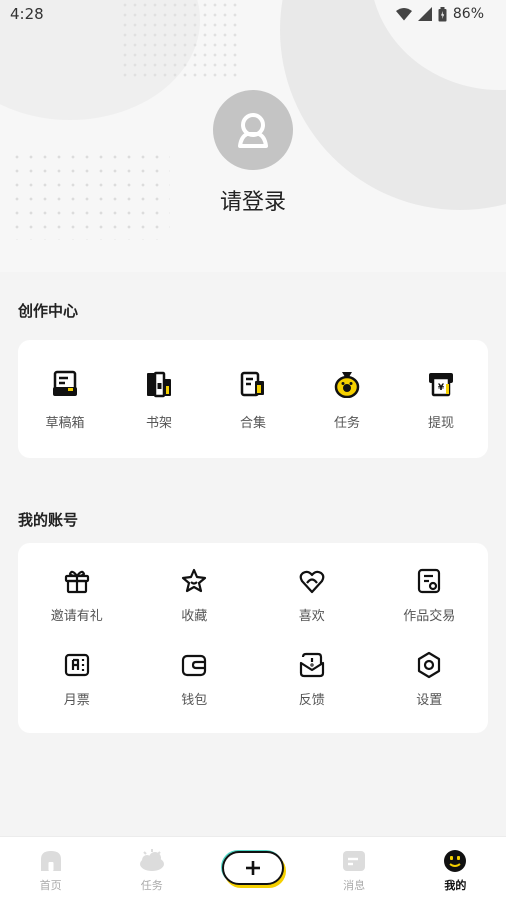 This screenshot has width=506, height=900. Describe the element at coordinates (403, 13) in the screenshot. I see `wifi-icon` at that location.